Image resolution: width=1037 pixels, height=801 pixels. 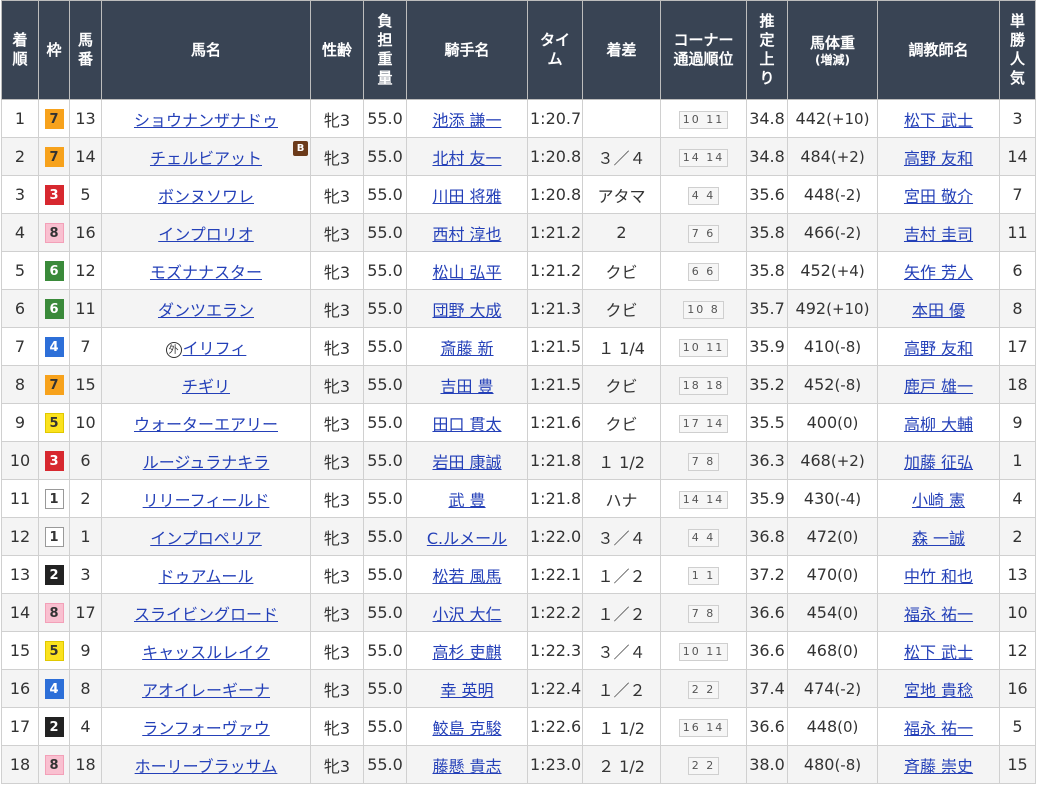 What do you see at coordinates (466, 728) in the screenshot?
I see `jockey-link: 鮫島 克駿` at bounding box center [466, 728].